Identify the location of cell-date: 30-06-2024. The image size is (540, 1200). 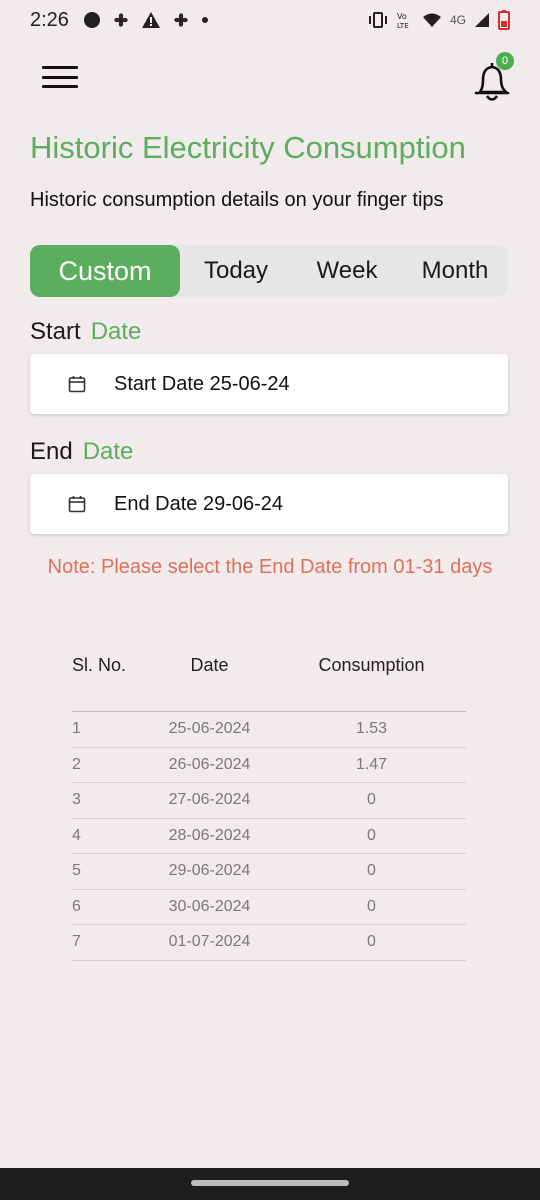
(209, 906).